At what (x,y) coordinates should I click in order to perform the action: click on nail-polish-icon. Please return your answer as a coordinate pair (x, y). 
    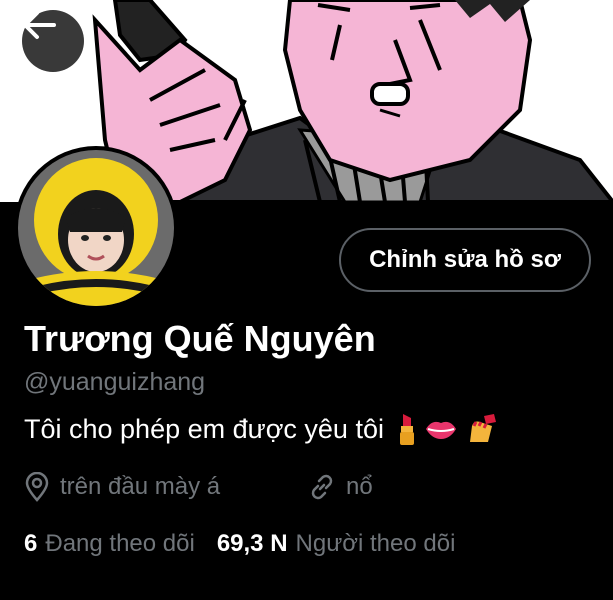
    Looking at the image, I should click on (482, 428).